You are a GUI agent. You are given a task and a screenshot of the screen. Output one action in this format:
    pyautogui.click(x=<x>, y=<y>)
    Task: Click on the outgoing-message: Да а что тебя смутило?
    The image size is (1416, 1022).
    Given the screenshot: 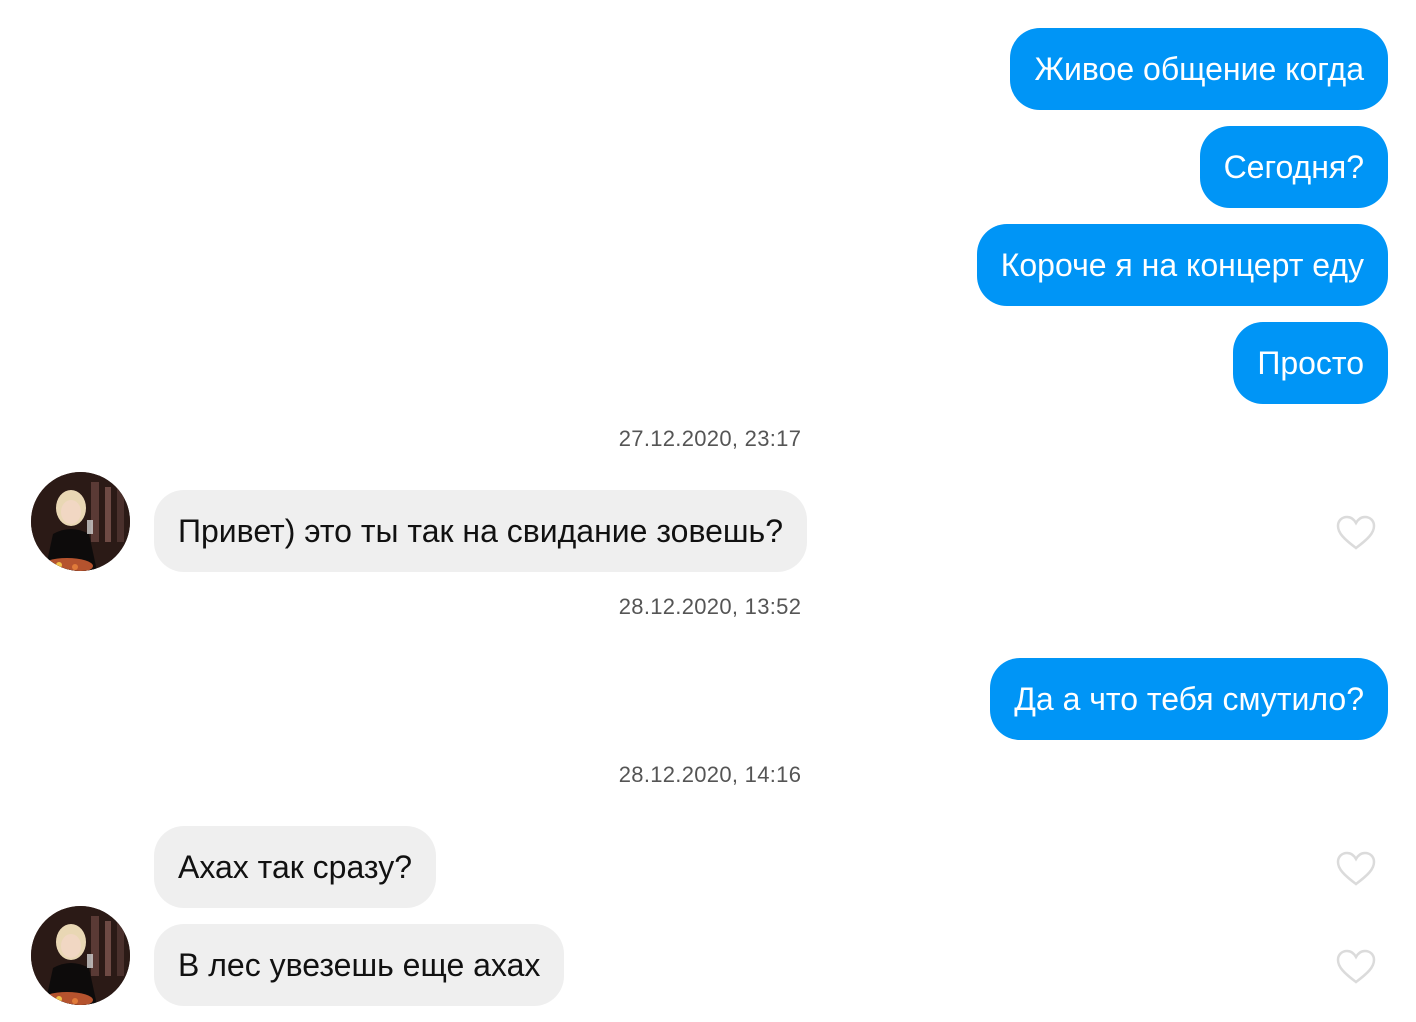 What is the action you would take?
    pyautogui.click(x=1189, y=699)
    